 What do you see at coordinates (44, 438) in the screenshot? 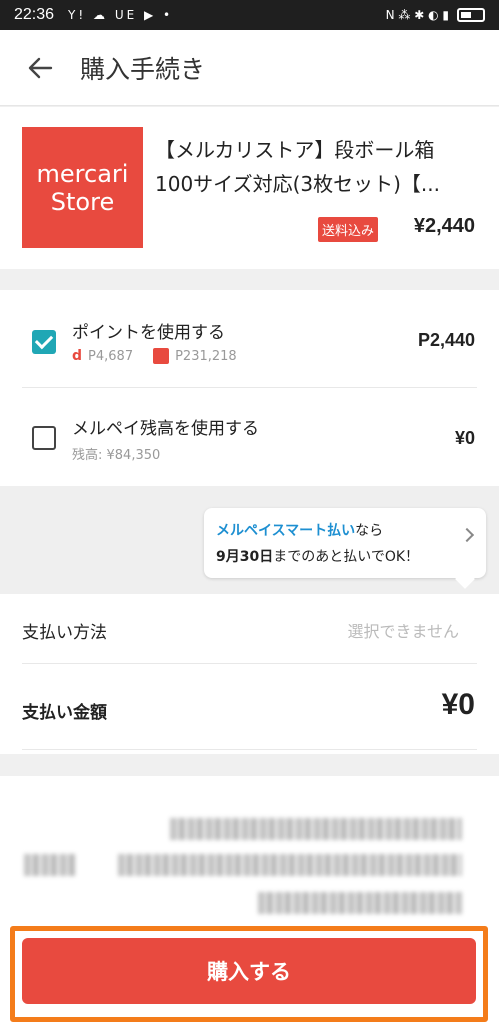
I see `use-balance-checkbox` at bounding box center [44, 438].